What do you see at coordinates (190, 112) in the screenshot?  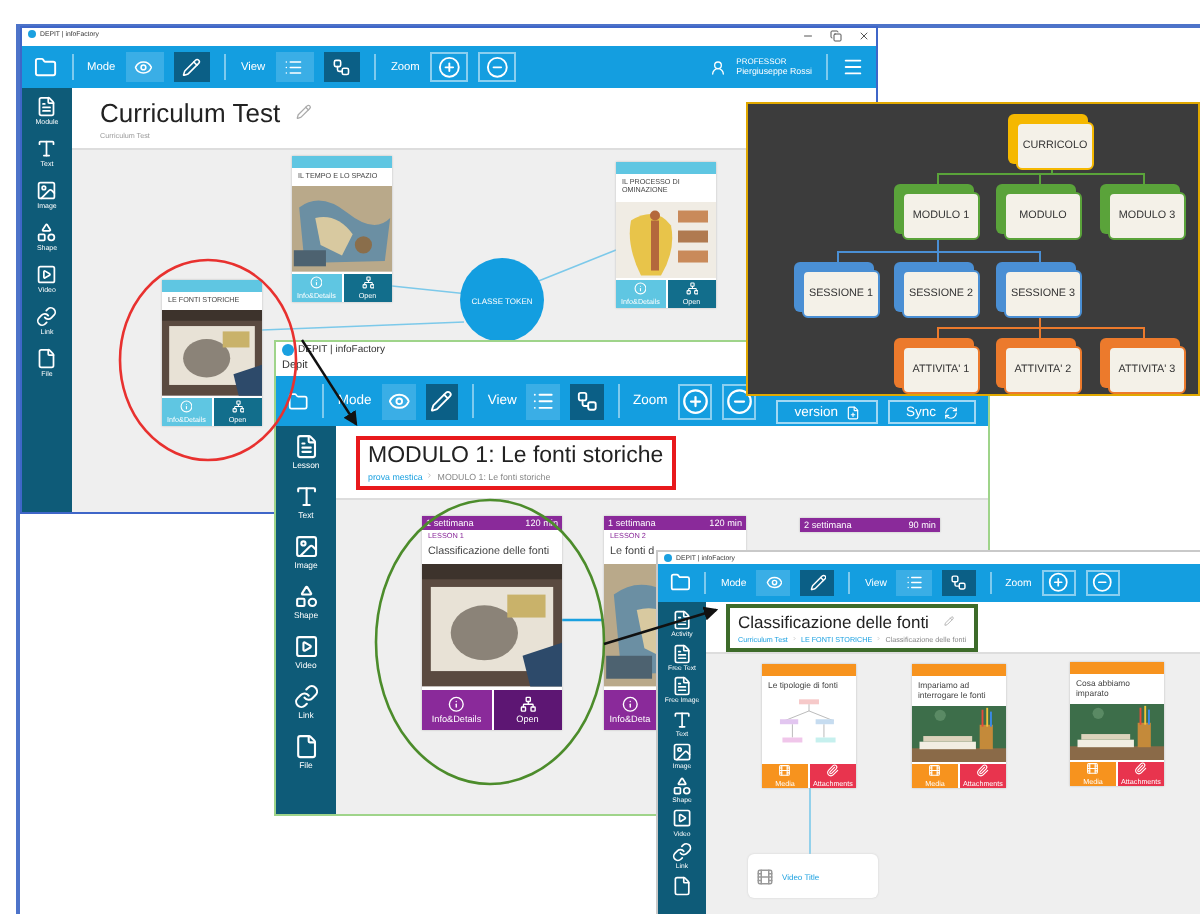 I see `page-title: Curriculum Test` at bounding box center [190, 112].